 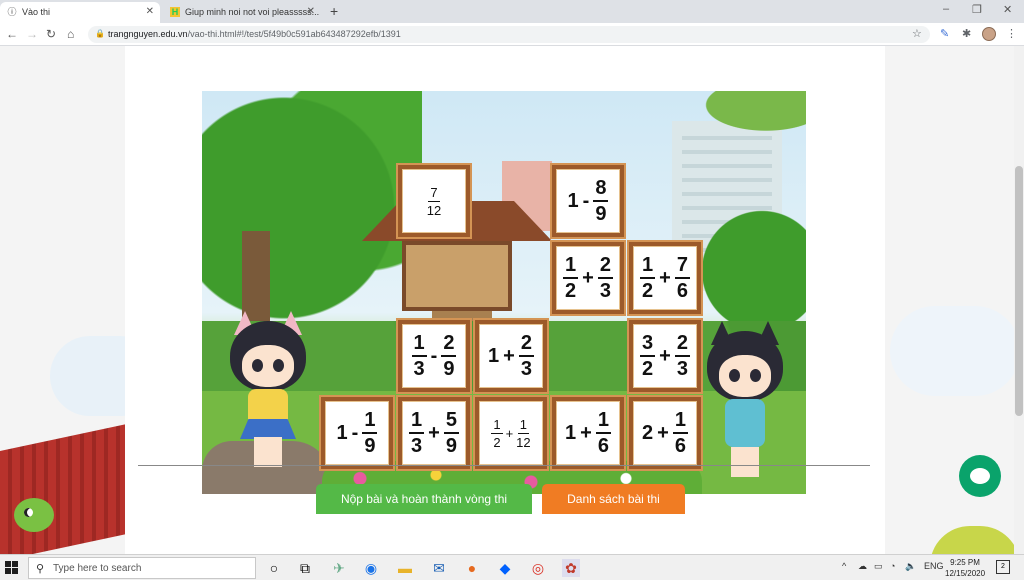 What do you see at coordinates (934, 566) in the screenshot?
I see `language-indicator: ENG` at bounding box center [934, 566].